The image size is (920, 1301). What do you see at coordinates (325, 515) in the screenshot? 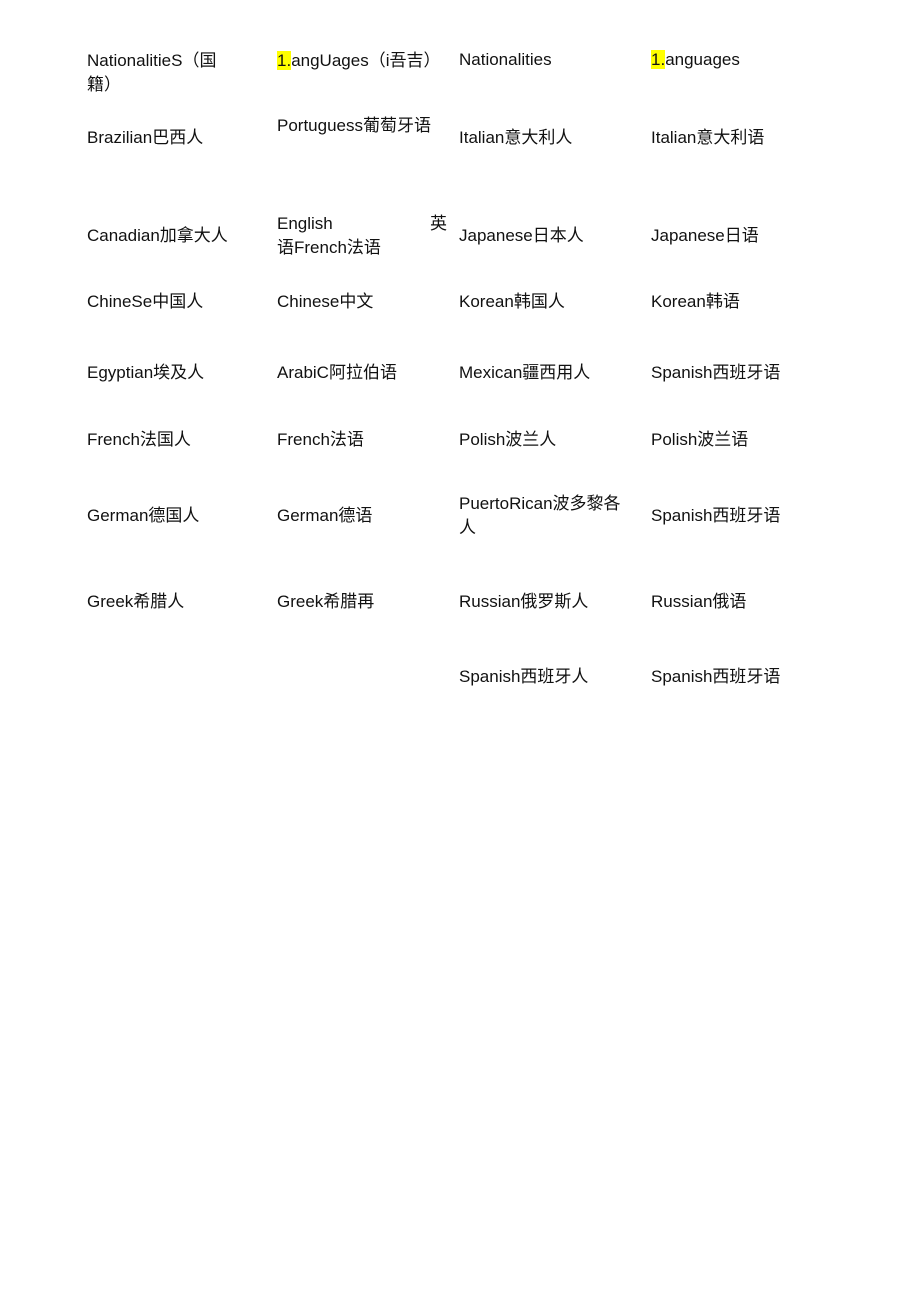
I see `language-cell: German德语` at bounding box center [325, 515].